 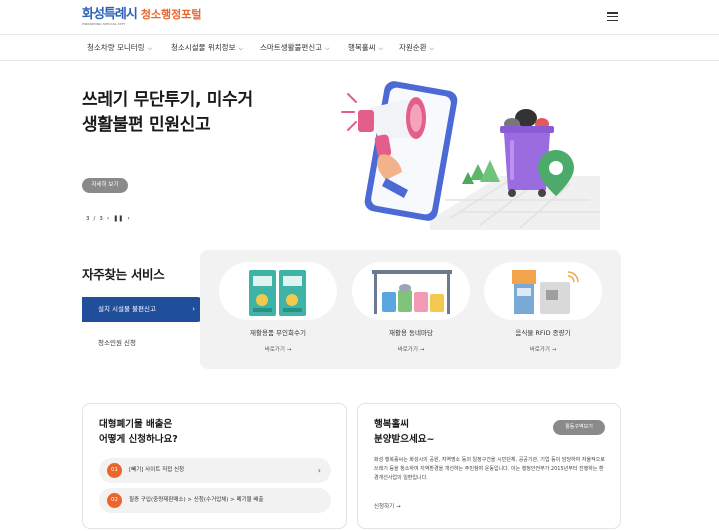 What do you see at coordinates (94, 218) in the screenshot?
I see `pager-sep: /` at bounding box center [94, 218].